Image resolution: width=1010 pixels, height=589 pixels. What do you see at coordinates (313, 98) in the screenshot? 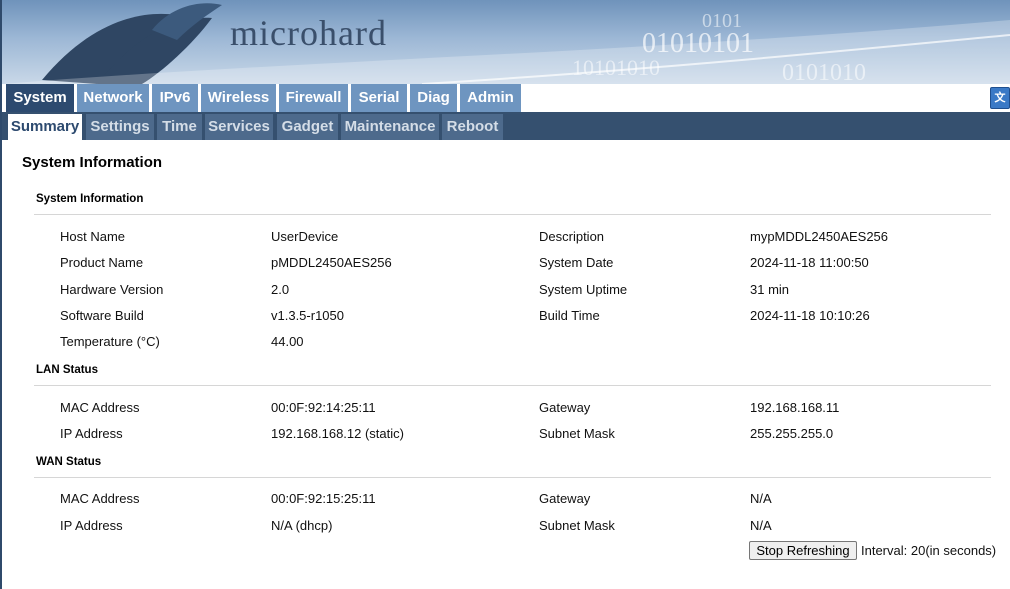
I see `tab-firewall: Firewall` at bounding box center [313, 98].